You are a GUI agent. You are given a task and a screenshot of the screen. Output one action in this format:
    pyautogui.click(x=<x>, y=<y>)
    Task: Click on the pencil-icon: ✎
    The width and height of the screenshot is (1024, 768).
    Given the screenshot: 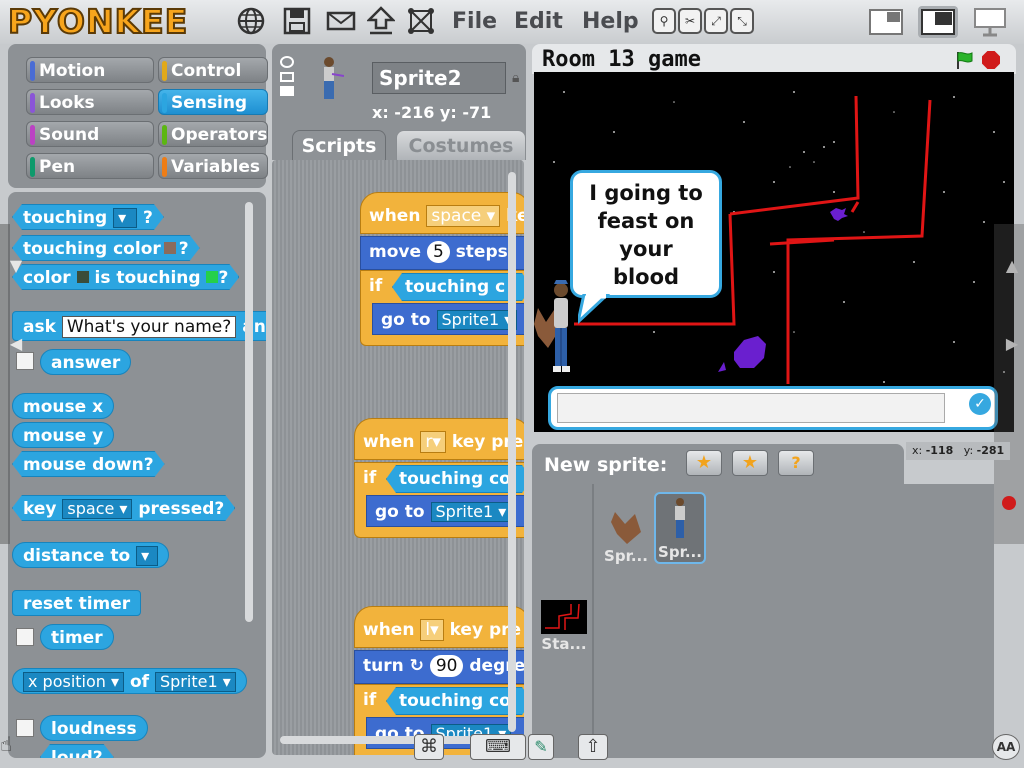 What is the action you would take?
    pyautogui.click(x=541, y=747)
    